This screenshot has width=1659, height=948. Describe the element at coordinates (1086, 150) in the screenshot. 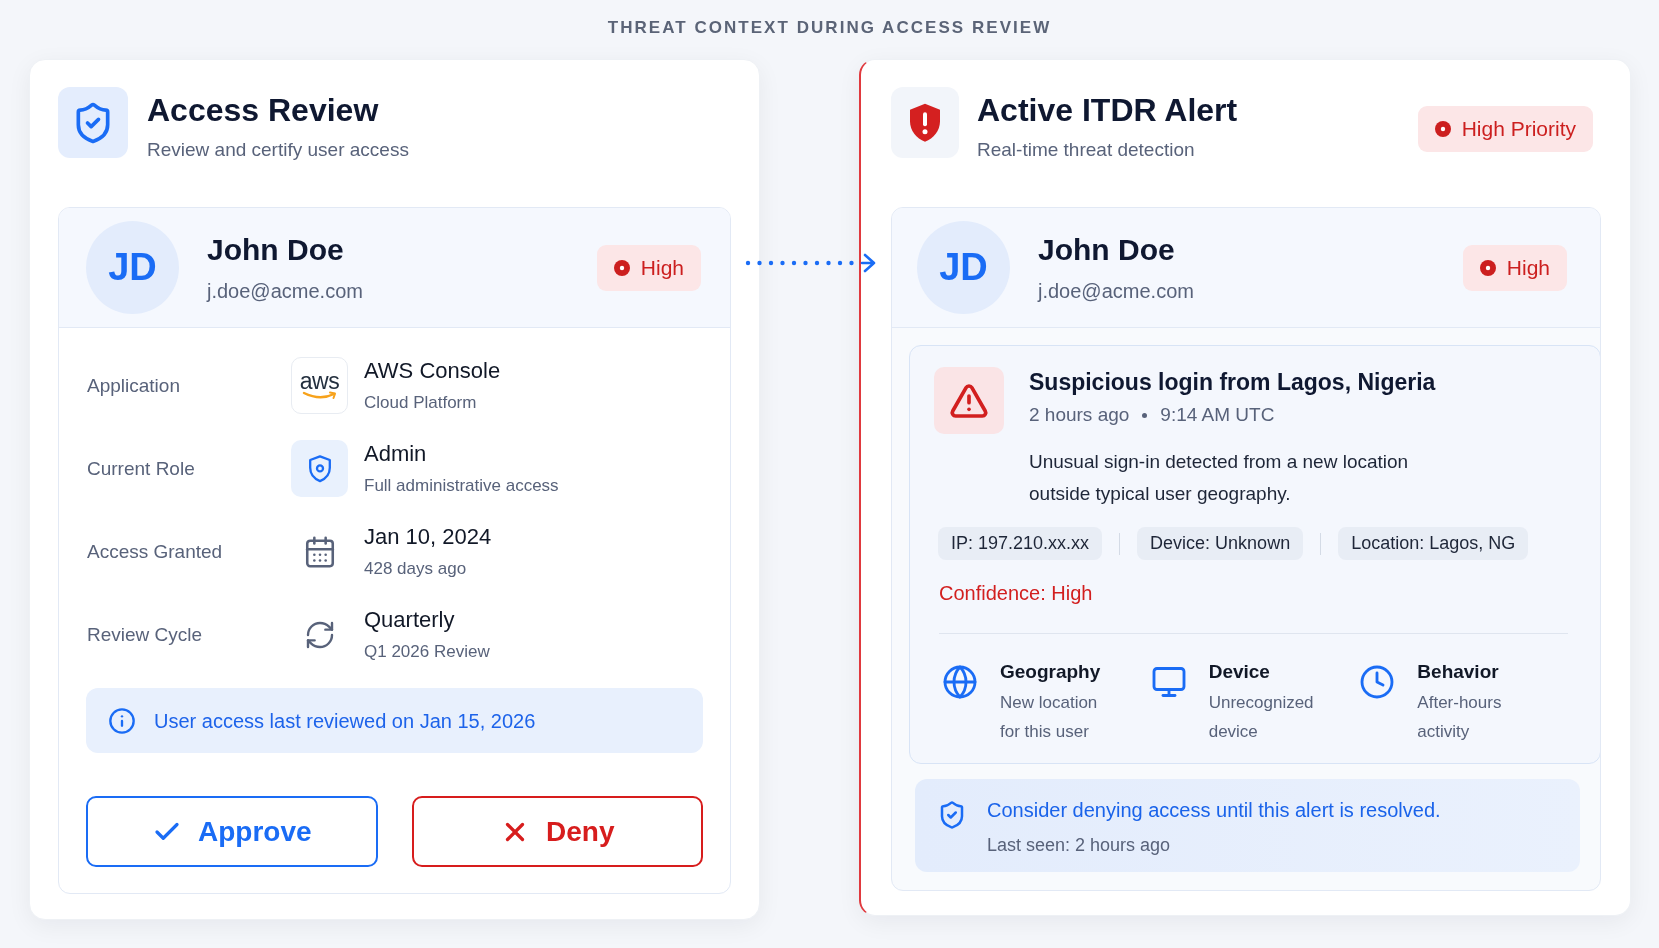

I see `card-subtitle: Real-time threat detection` at that location.